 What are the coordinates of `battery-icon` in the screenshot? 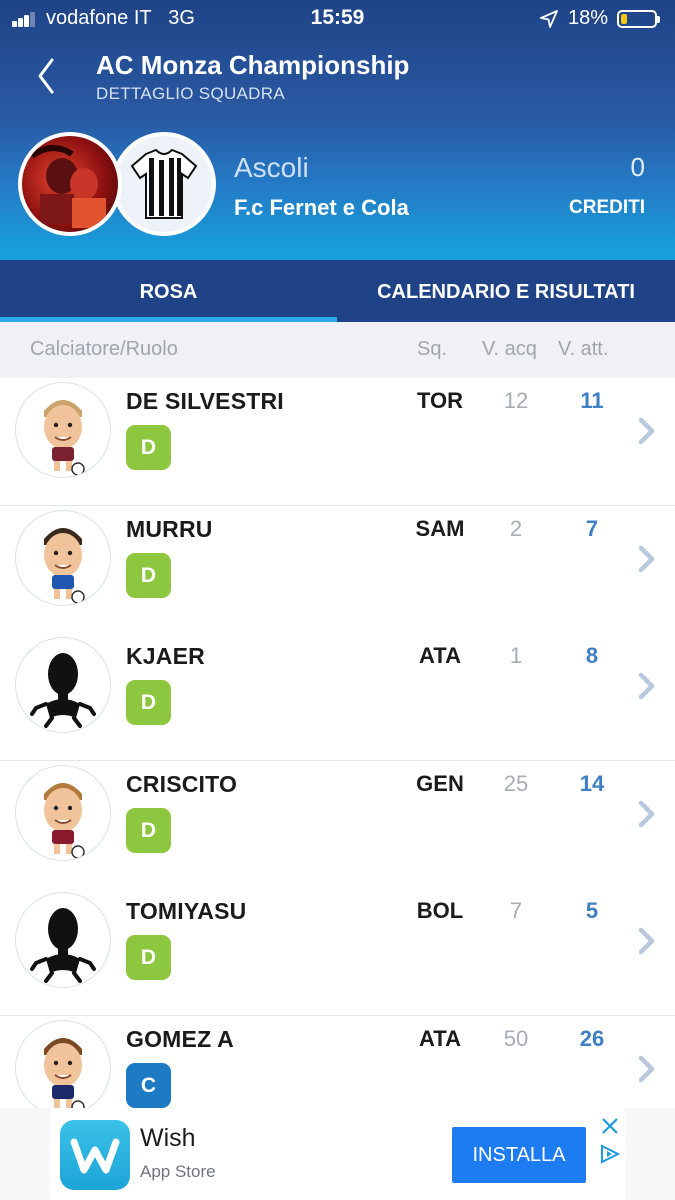 It's located at (638, 19).